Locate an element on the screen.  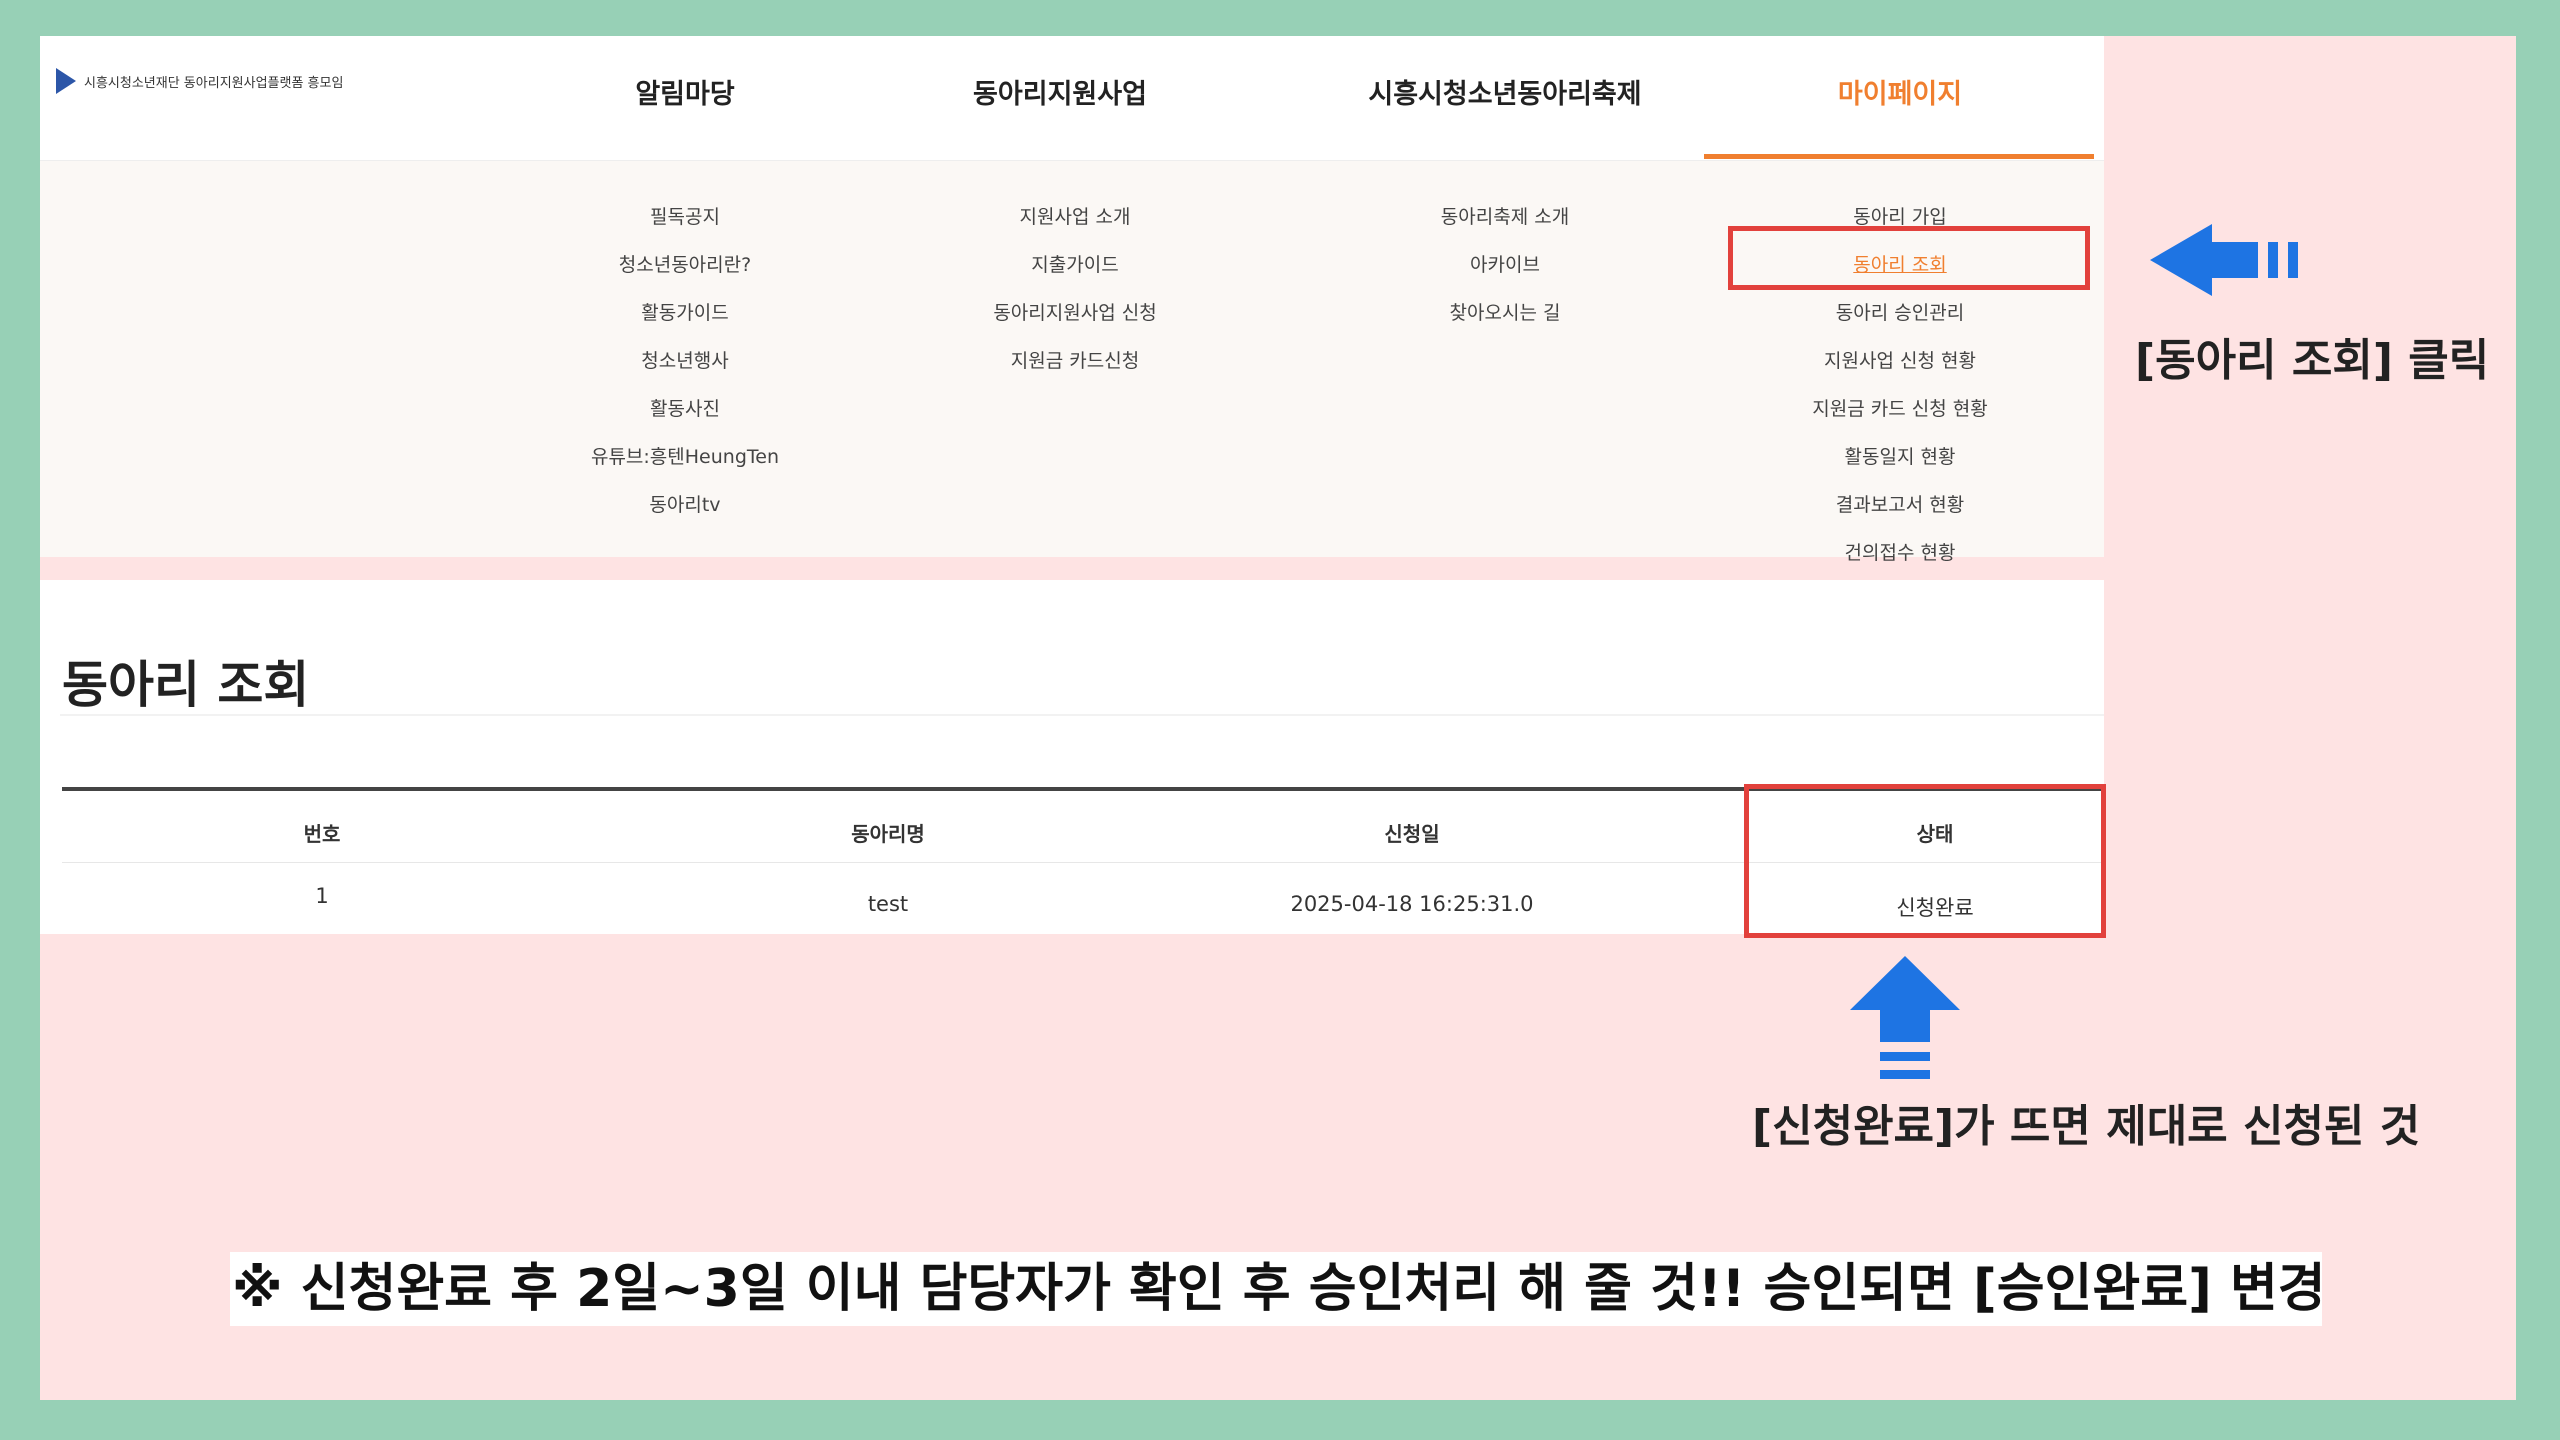
logo-play-icon is located at coordinates (66, 81).